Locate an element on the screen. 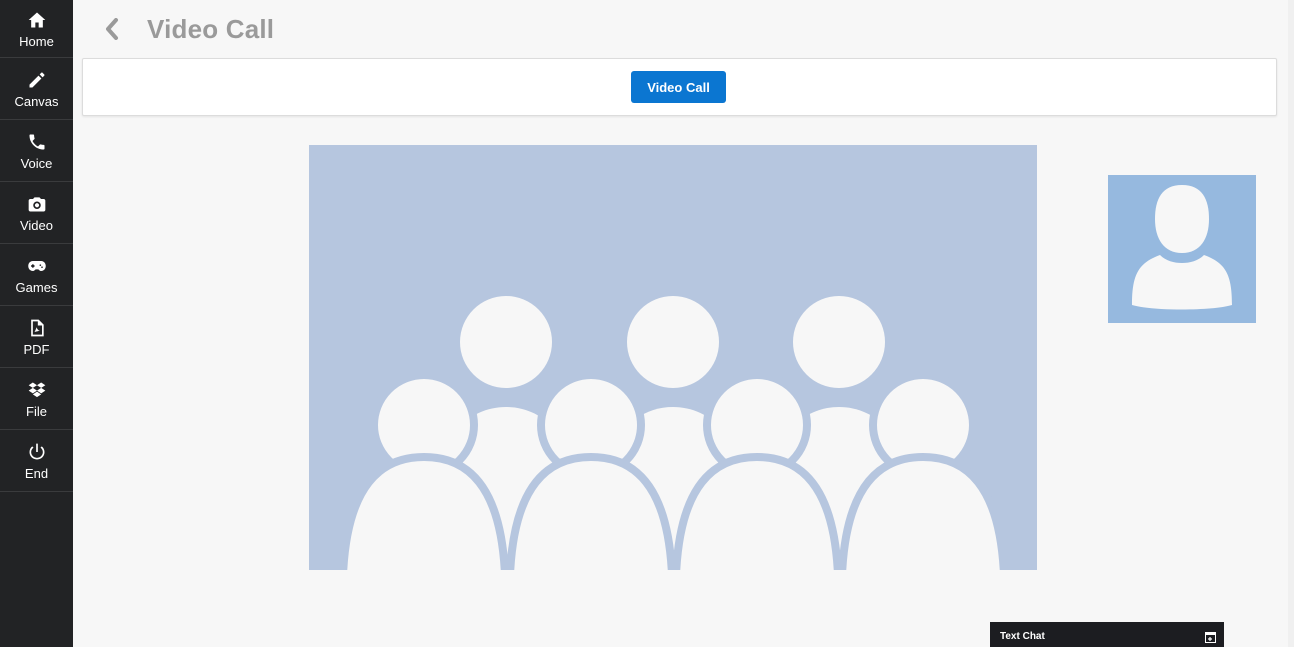  video-call-button: Video Call is located at coordinates (678, 87).